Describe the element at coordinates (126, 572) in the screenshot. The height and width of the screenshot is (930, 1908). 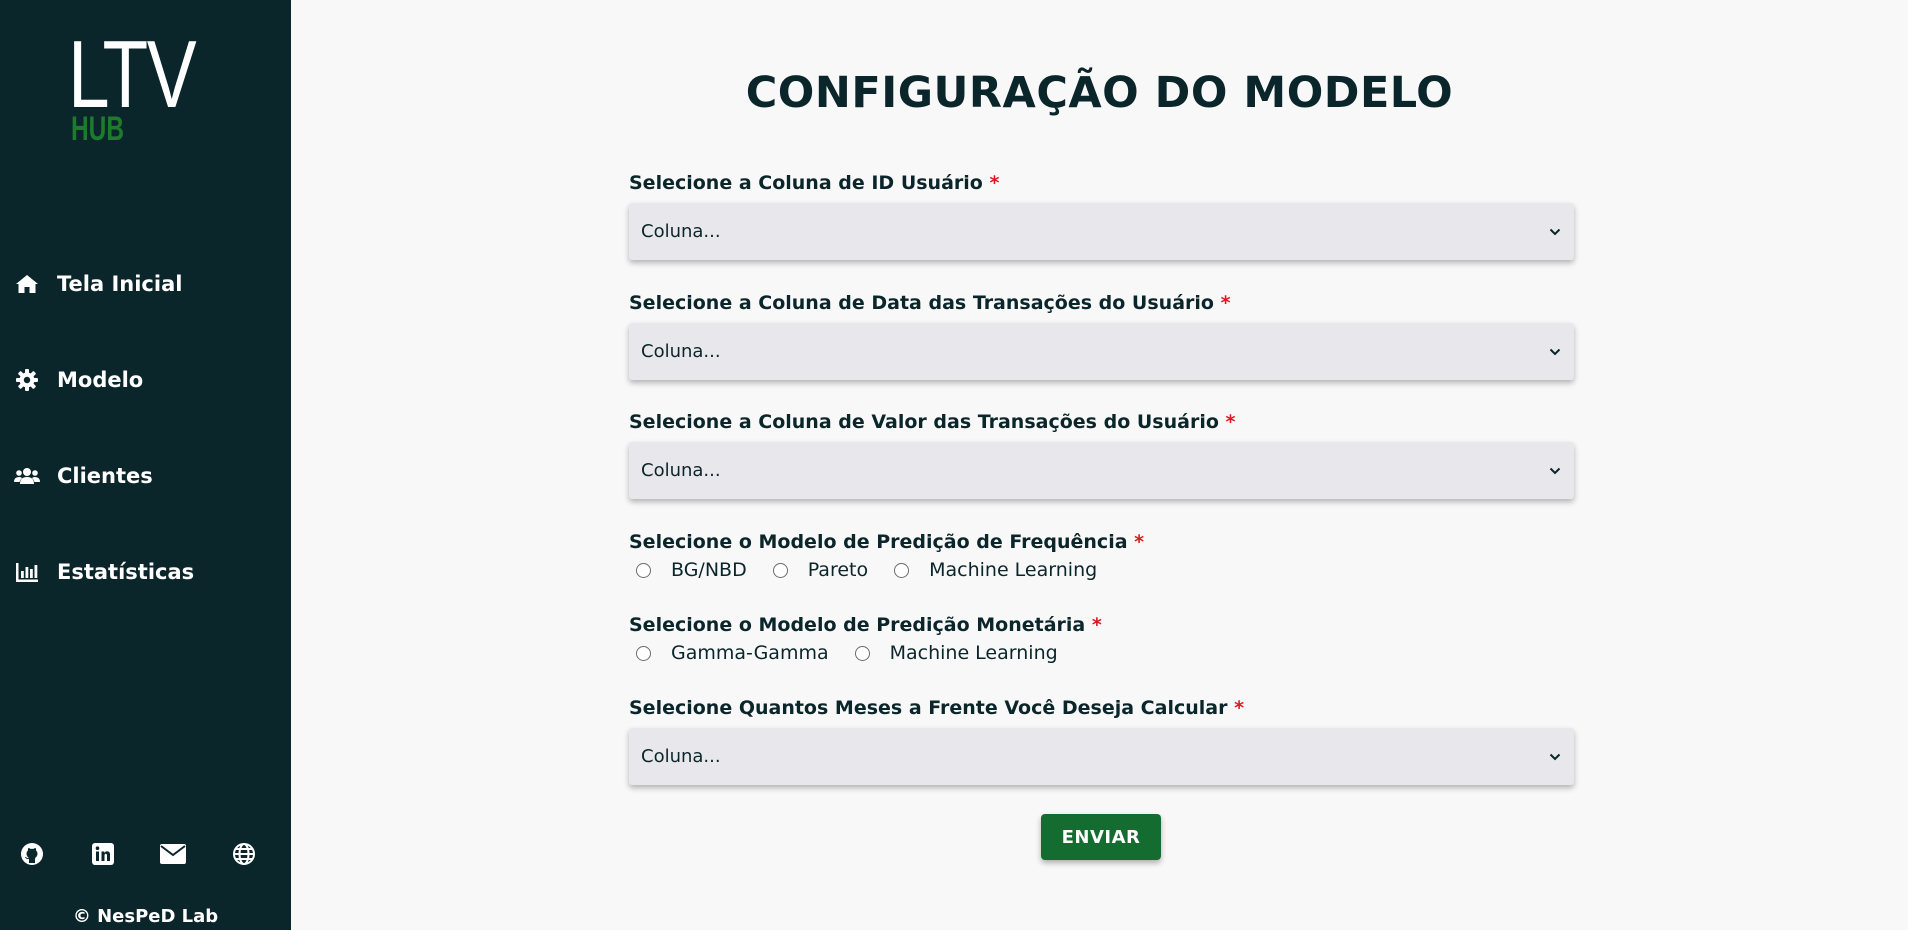
I see `sidebar-item-label: Estatísticas` at that location.